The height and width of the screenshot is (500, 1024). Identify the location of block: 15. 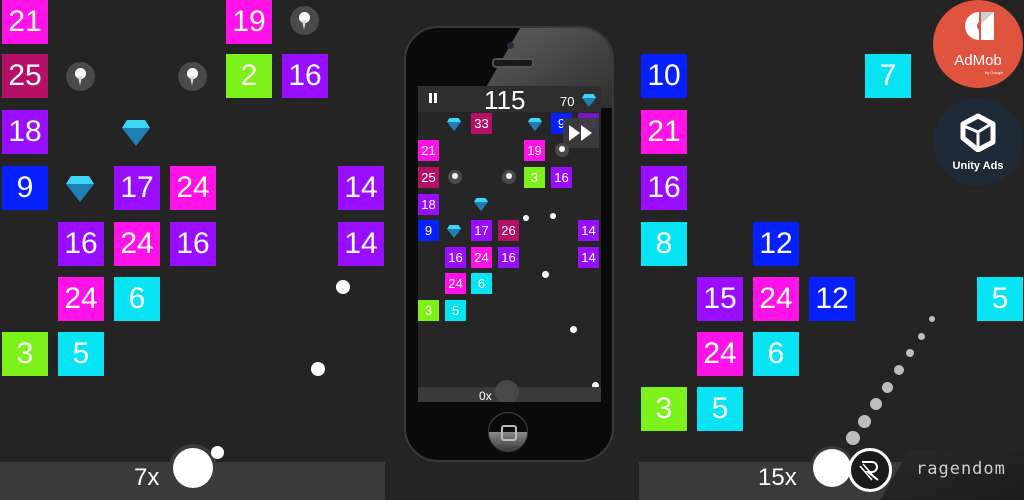
(720, 299).